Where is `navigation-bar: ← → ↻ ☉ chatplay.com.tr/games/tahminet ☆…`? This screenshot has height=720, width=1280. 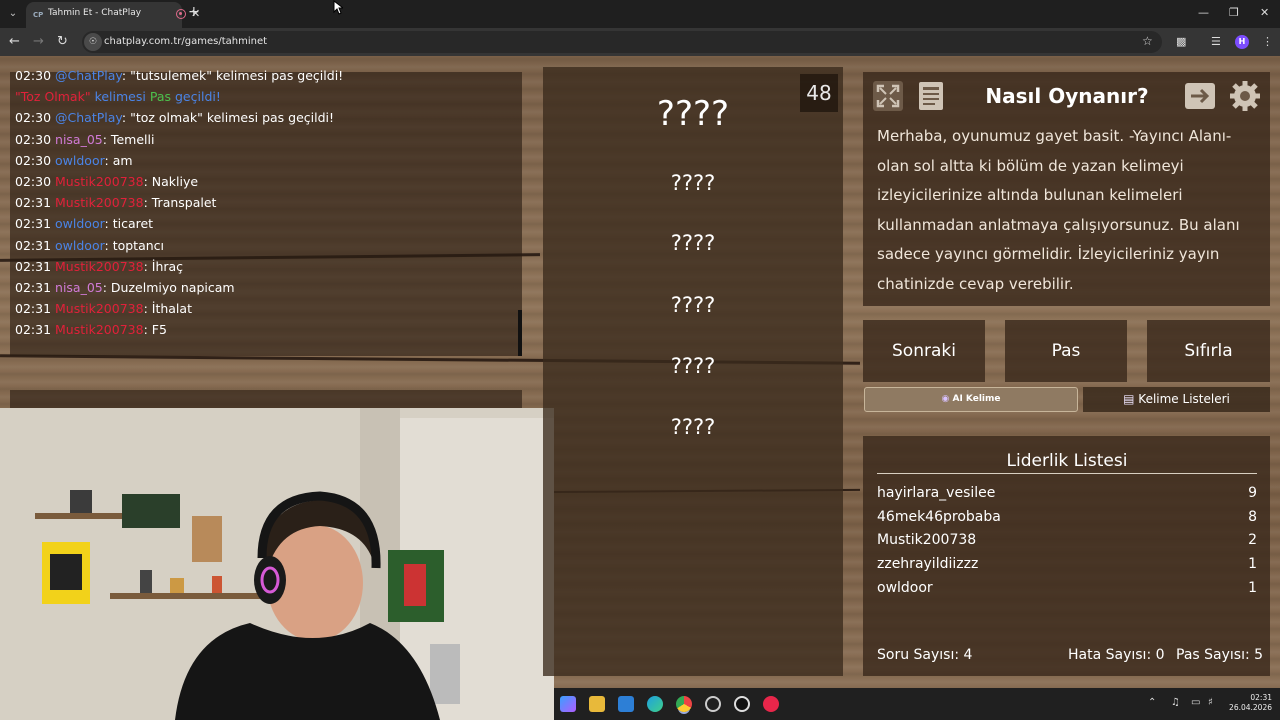 navigation-bar: ← → ↻ ☉ chatplay.com.tr/games/tahminet ☆… is located at coordinates (640, 42).